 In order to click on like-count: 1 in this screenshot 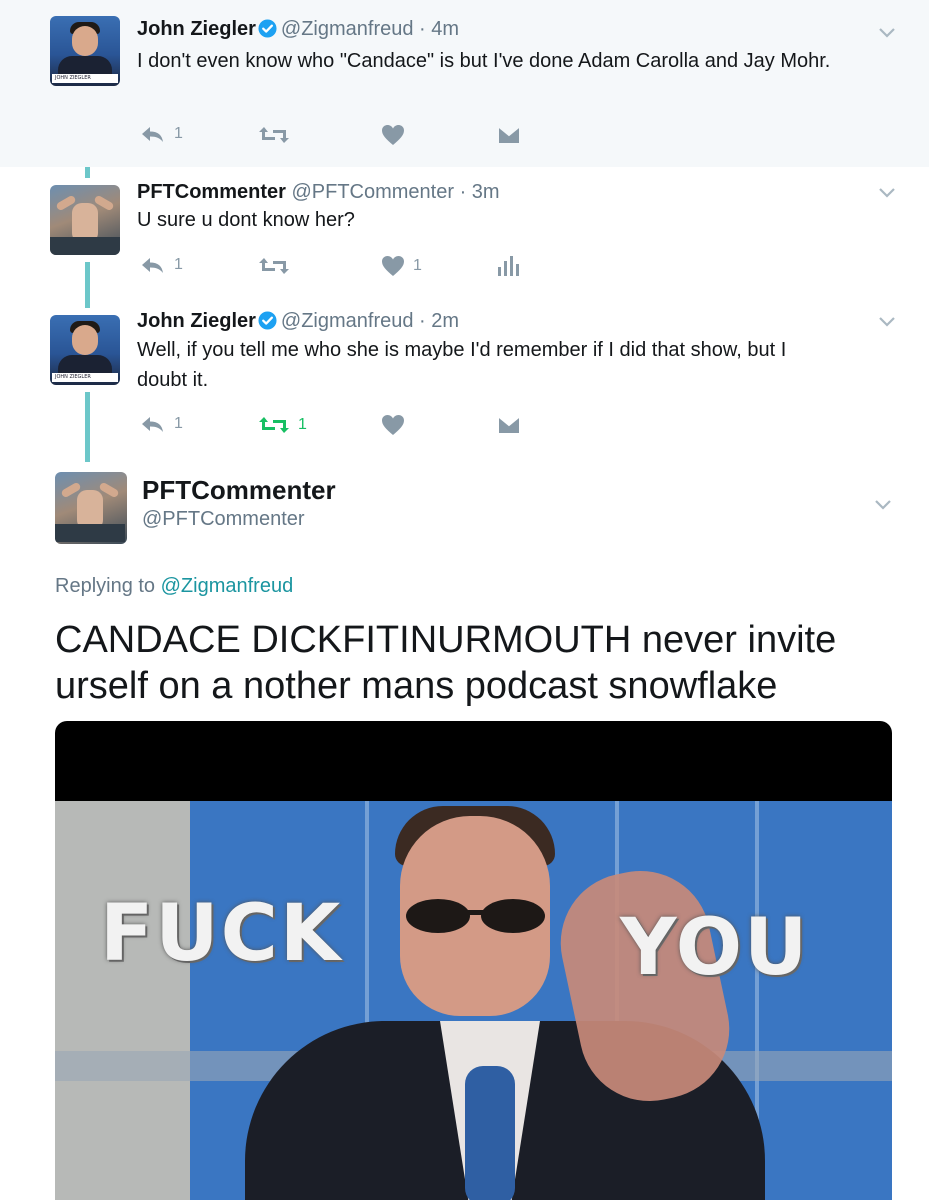, I will do `click(417, 265)`.